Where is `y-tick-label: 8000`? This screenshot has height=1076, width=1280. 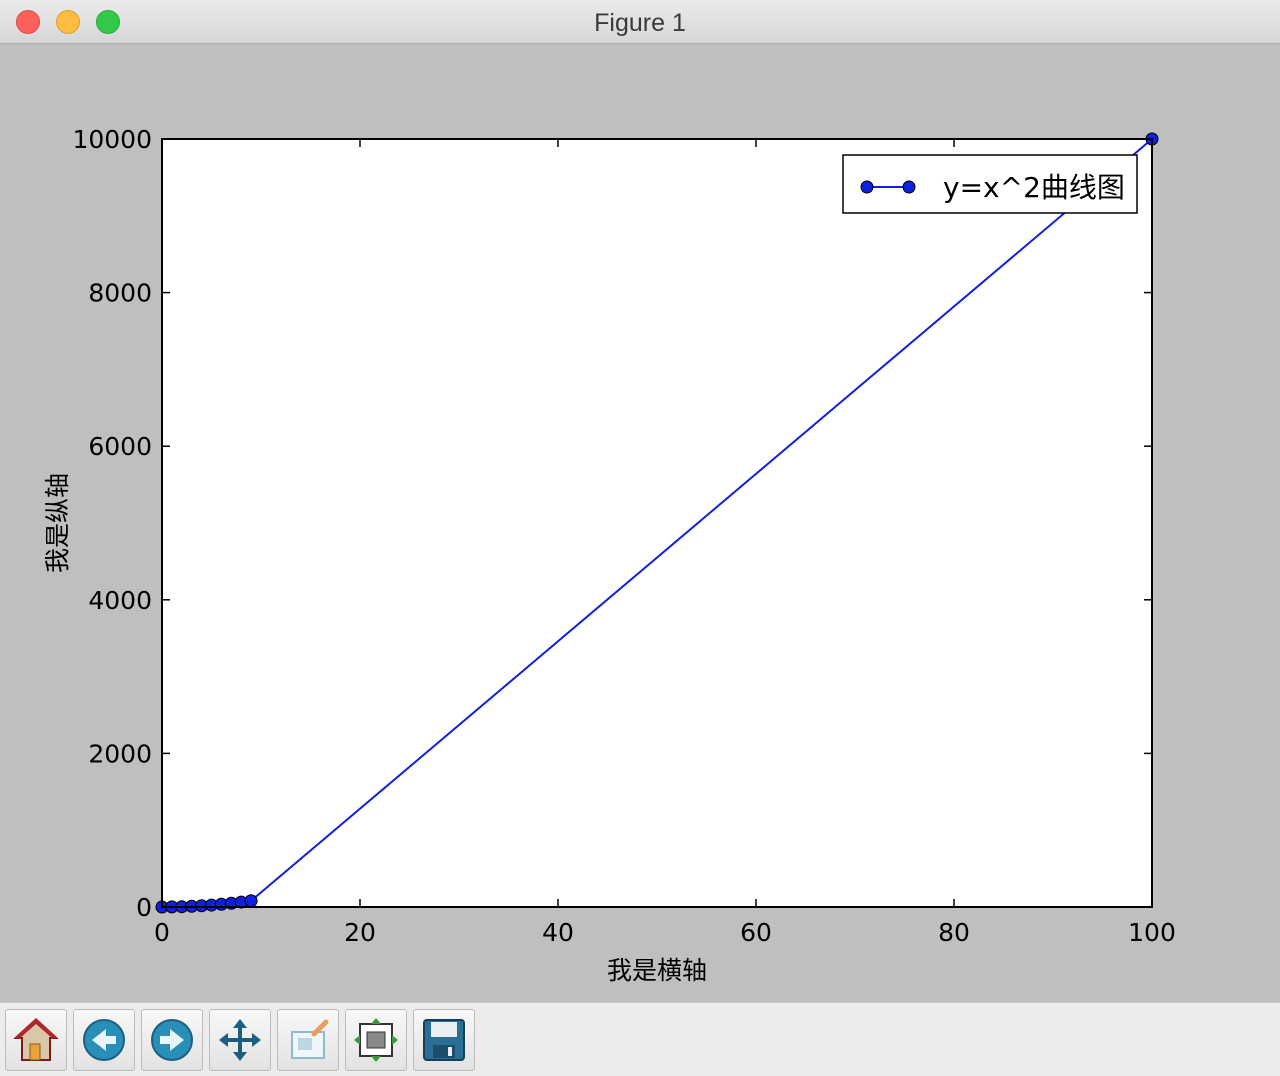 y-tick-label: 8000 is located at coordinates (120, 293).